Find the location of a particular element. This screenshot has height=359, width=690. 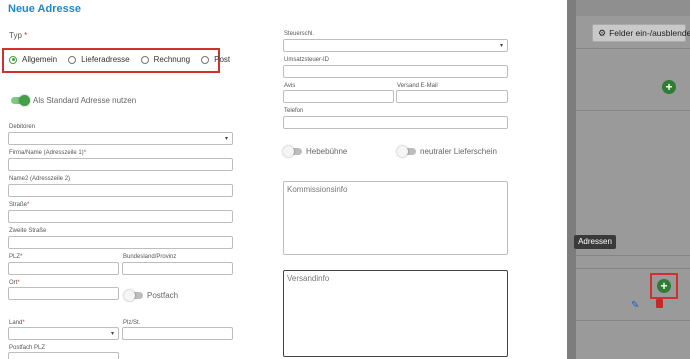

land-select: ▾ is located at coordinates (63, 333).